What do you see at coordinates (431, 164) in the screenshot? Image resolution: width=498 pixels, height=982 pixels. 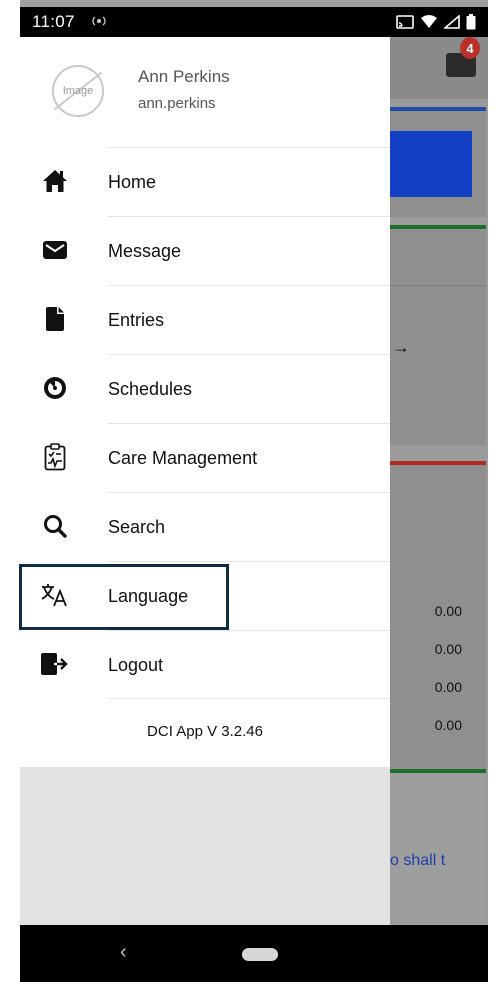 I see `card-banner` at bounding box center [431, 164].